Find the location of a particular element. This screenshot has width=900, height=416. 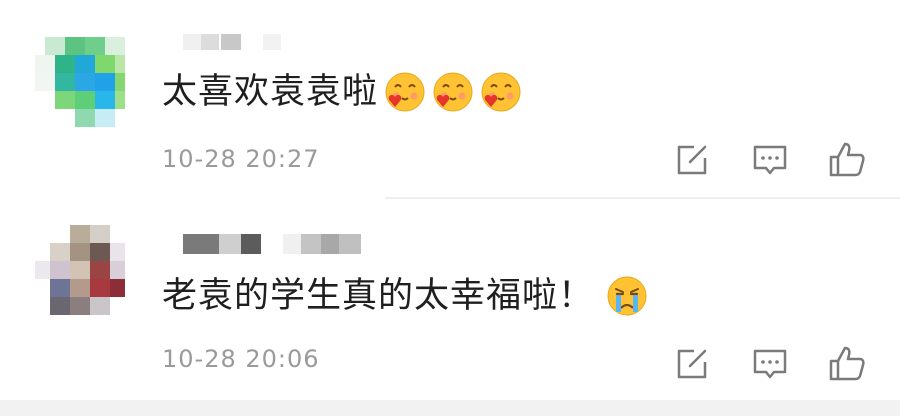

comment-text: 老袁的学生真的太幸福啦！ is located at coordinates (405, 296).